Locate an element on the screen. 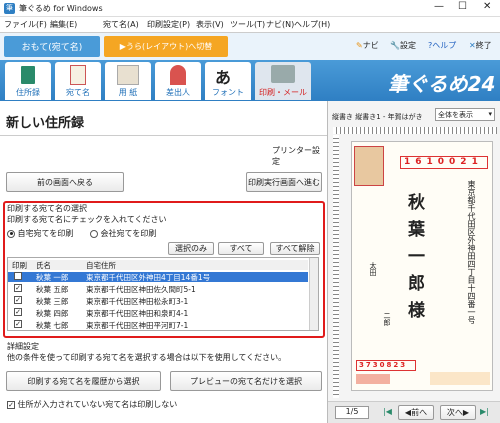 The width and height of the screenshot is (500, 423). name-char: 一 is located at coordinates (416, 257).